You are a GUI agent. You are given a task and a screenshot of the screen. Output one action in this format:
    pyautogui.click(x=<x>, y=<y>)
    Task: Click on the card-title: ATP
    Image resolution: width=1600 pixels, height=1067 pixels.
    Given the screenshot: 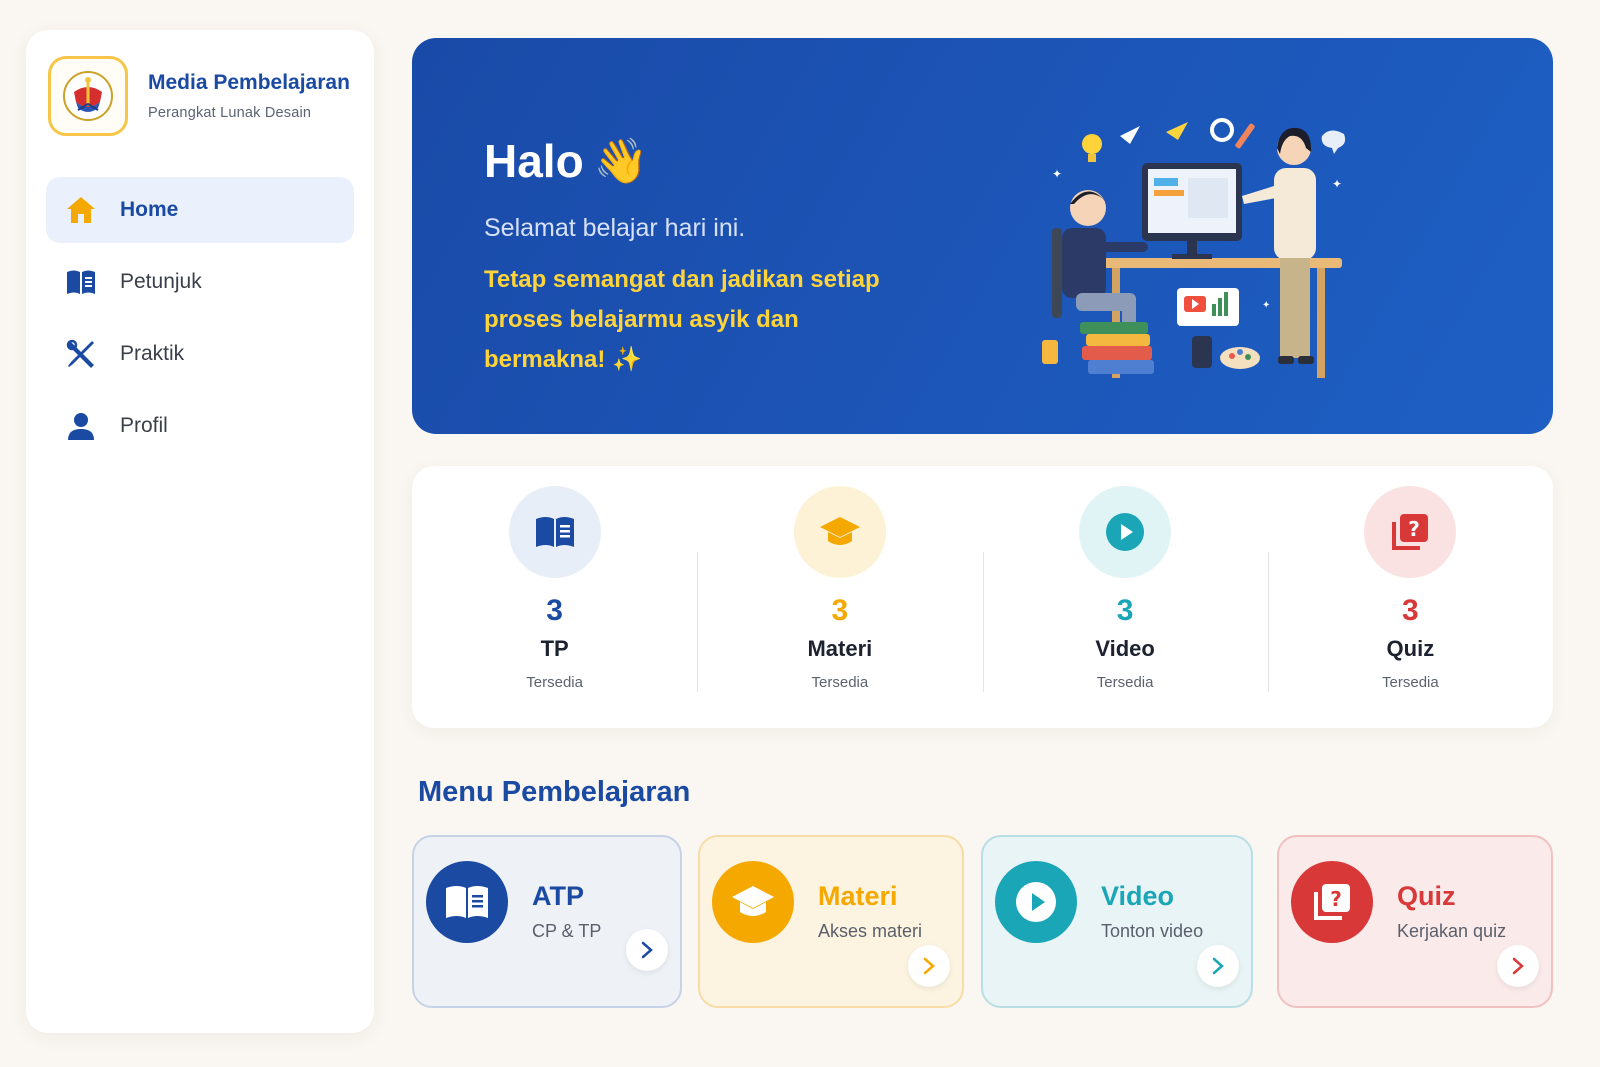 What is the action you would take?
    pyautogui.click(x=558, y=896)
    